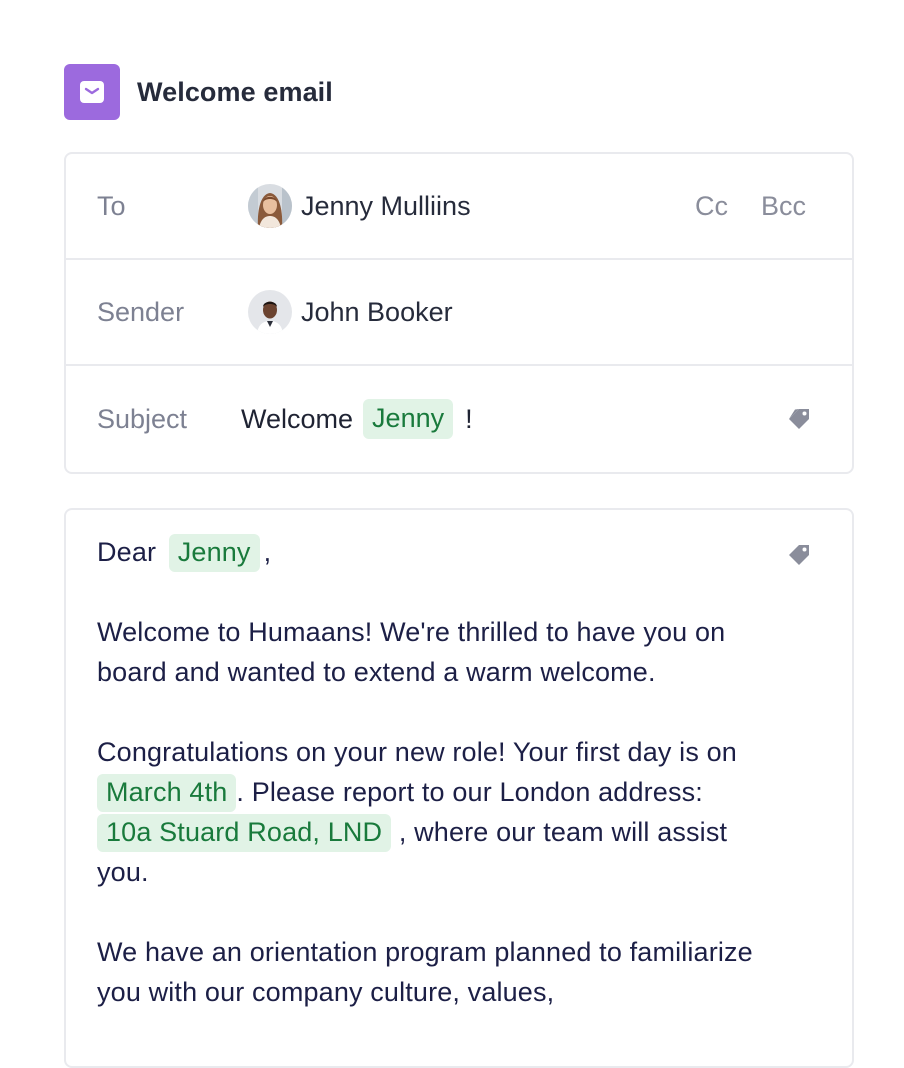  What do you see at coordinates (469, 418) in the screenshot?
I see `subject-suffix: !` at bounding box center [469, 418].